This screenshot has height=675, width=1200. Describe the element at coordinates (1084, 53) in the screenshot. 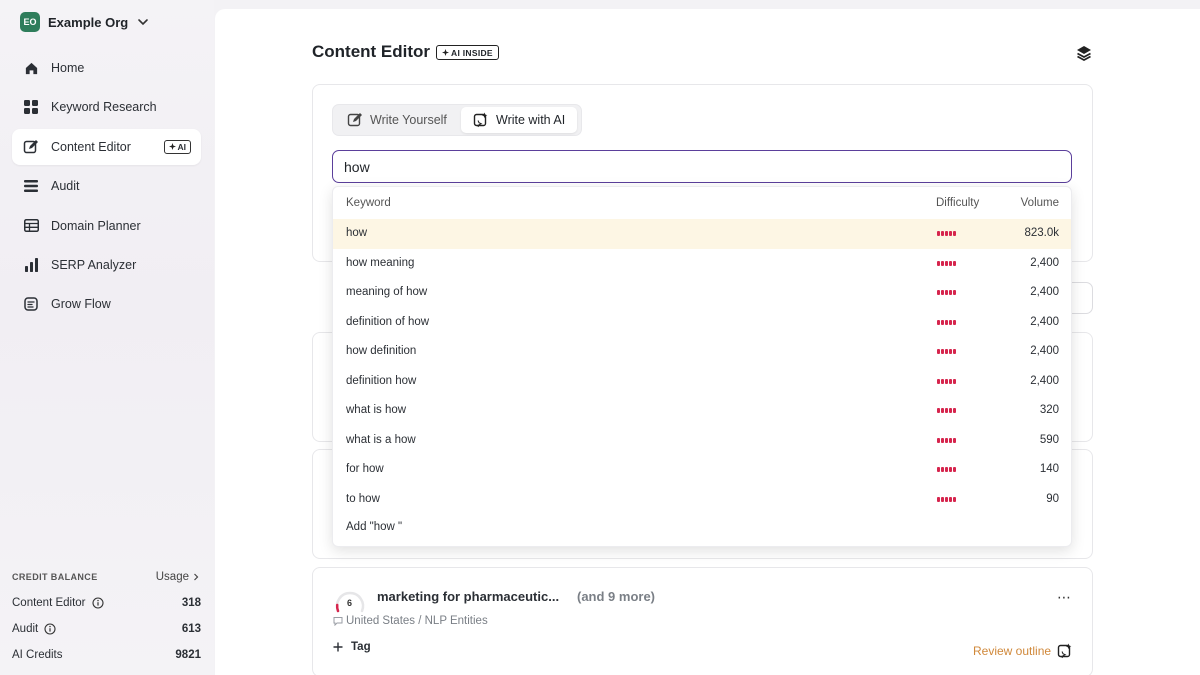

I see `layers-icon` at that location.